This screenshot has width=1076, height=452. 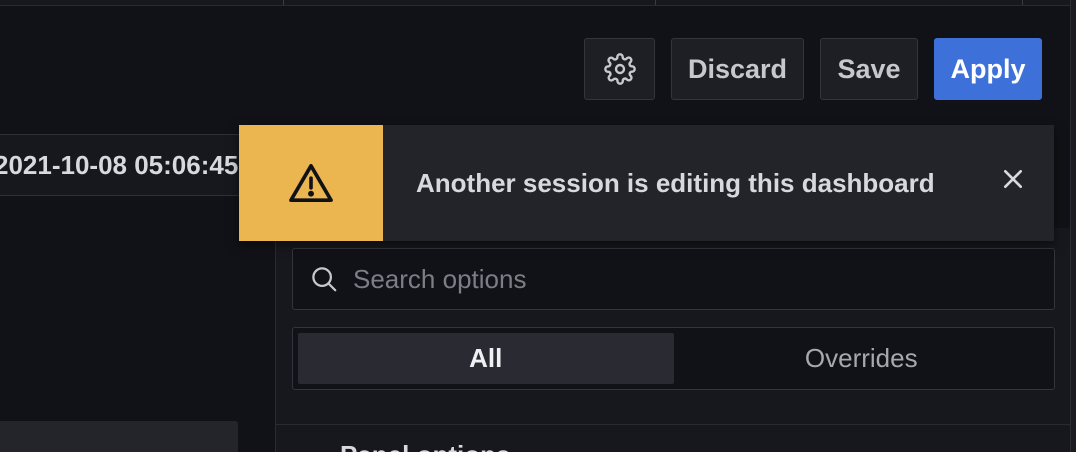 I want to click on options-tabs: All Overrides, so click(x=673, y=358).